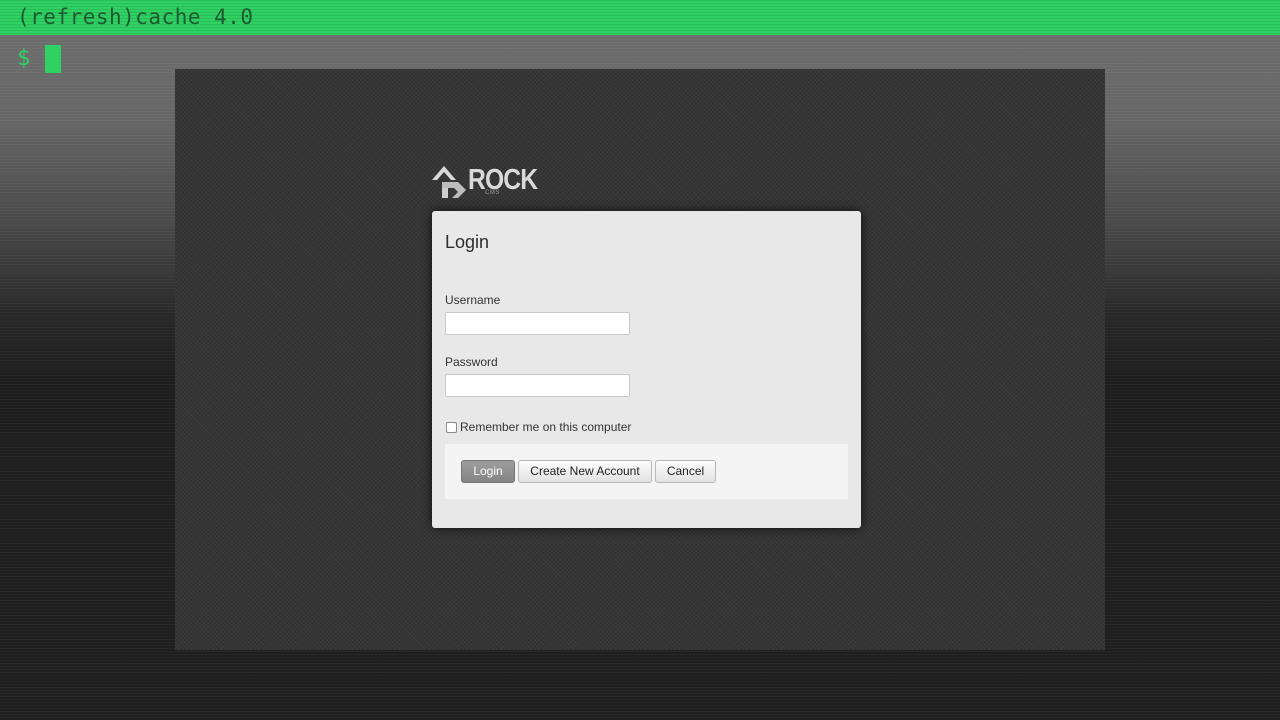  What do you see at coordinates (537, 385) in the screenshot?
I see `password-input` at bounding box center [537, 385].